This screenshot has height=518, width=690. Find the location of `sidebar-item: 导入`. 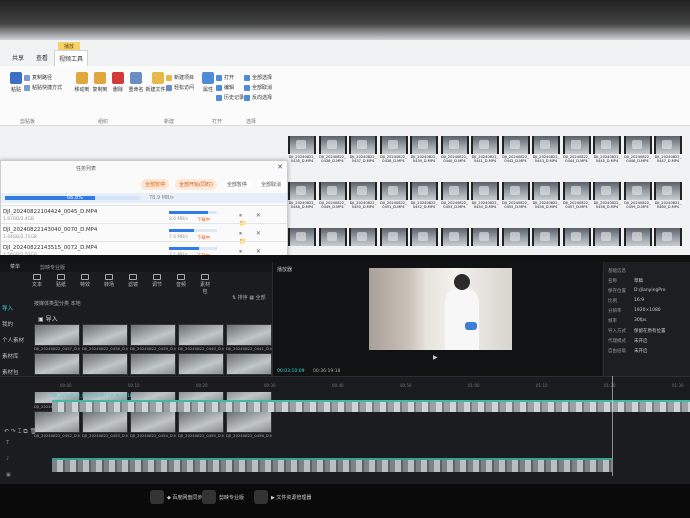

sidebar-item: 导入 is located at coordinates (15, 308).